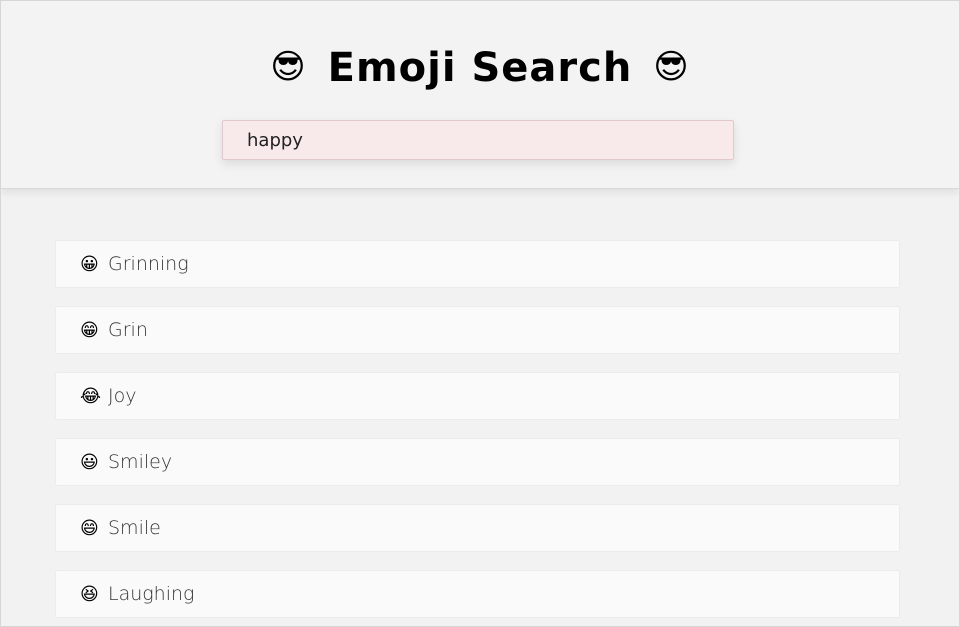 This screenshot has width=960, height=627. I want to click on list-item-label: Joy, so click(122, 396).